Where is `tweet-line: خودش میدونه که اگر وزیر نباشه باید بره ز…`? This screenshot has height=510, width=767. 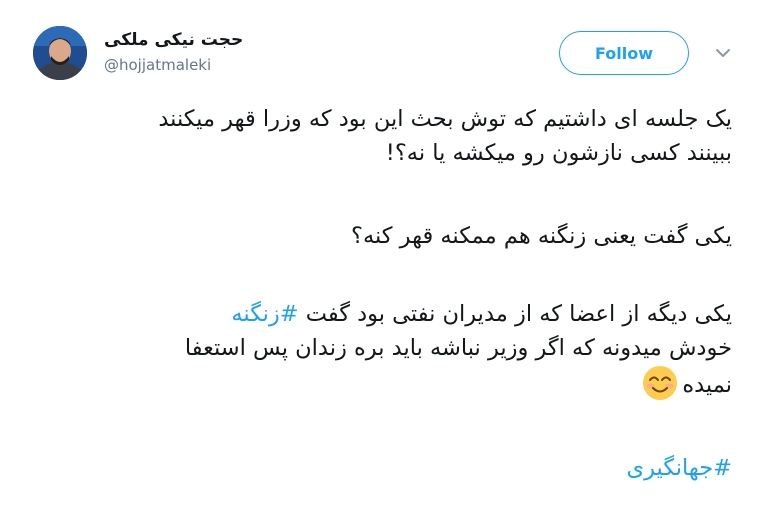
tweet-line: خودش میدونه که اگر وزیر نباشه باید بره ز… is located at coordinates (458, 348).